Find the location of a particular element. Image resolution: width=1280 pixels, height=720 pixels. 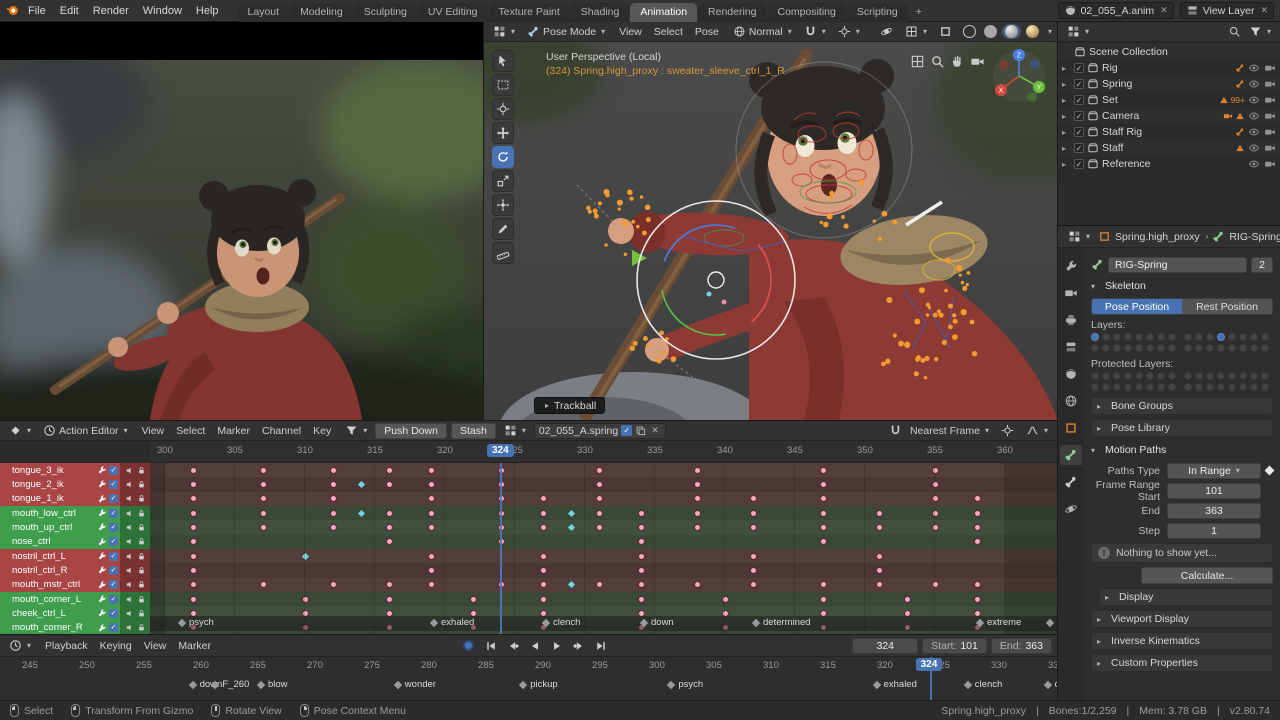

properties-tab-physics is located at coordinates (1071, 509).